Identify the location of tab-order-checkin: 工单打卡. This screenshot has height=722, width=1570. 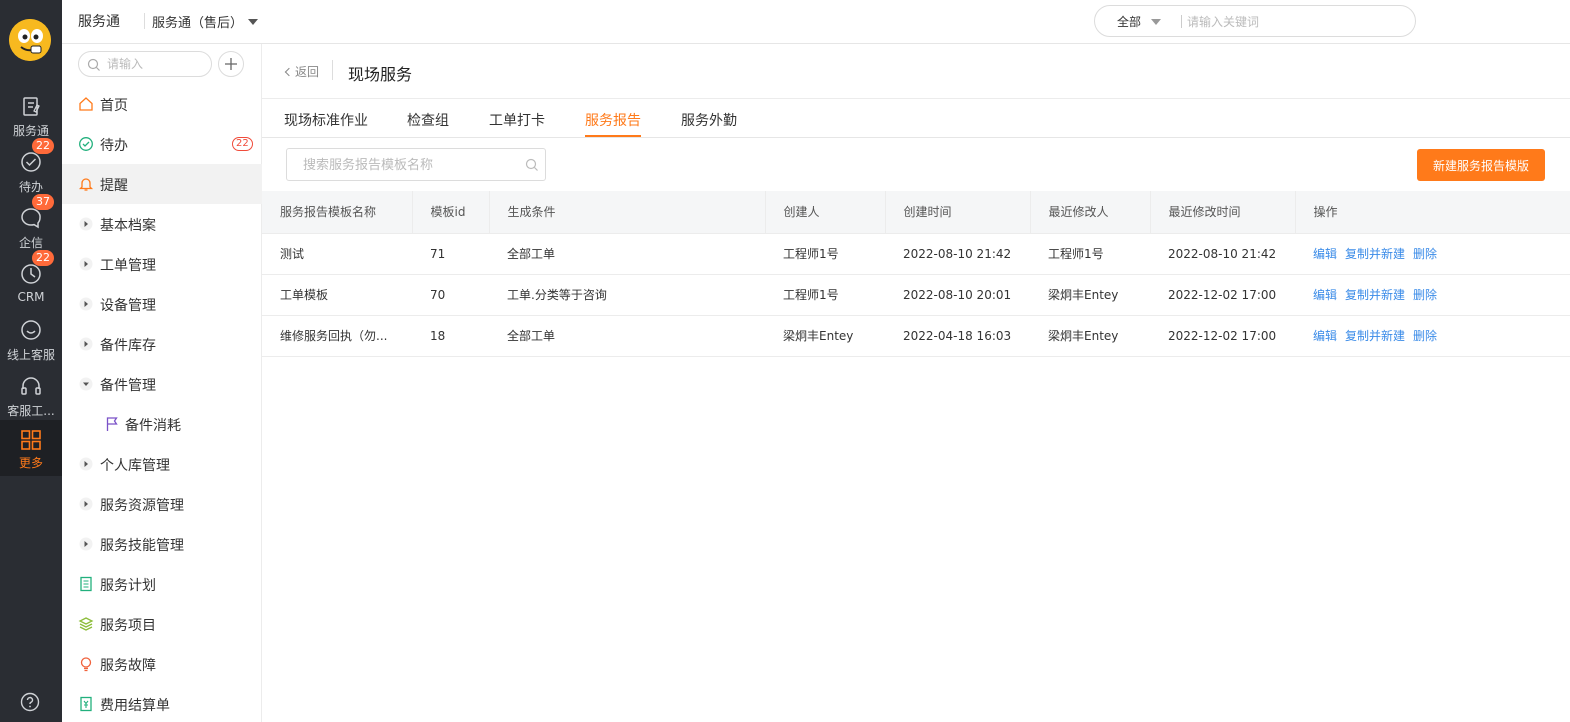
(517, 120).